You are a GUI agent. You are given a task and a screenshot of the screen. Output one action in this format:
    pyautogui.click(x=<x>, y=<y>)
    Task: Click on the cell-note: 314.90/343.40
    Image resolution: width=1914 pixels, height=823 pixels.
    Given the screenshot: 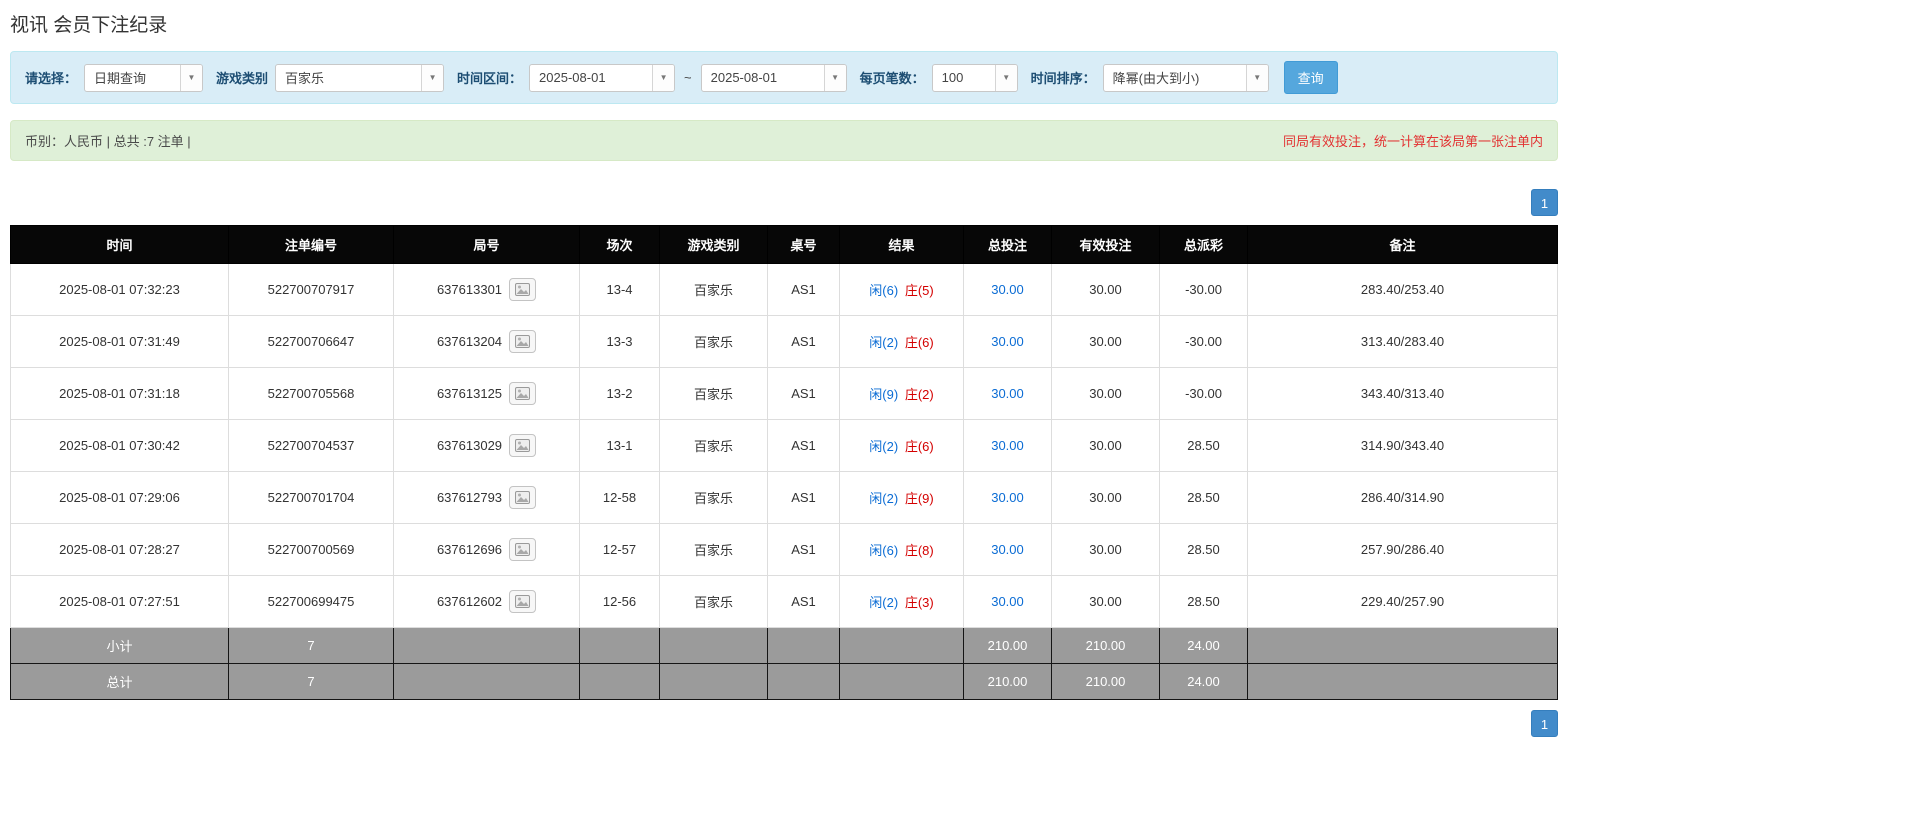 What is the action you would take?
    pyautogui.click(x=1402, y=445)
    